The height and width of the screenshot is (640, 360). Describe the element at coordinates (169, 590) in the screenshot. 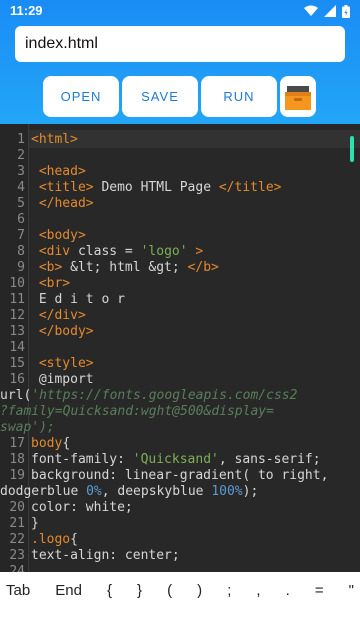

I see `symbol-key: (` at that location.